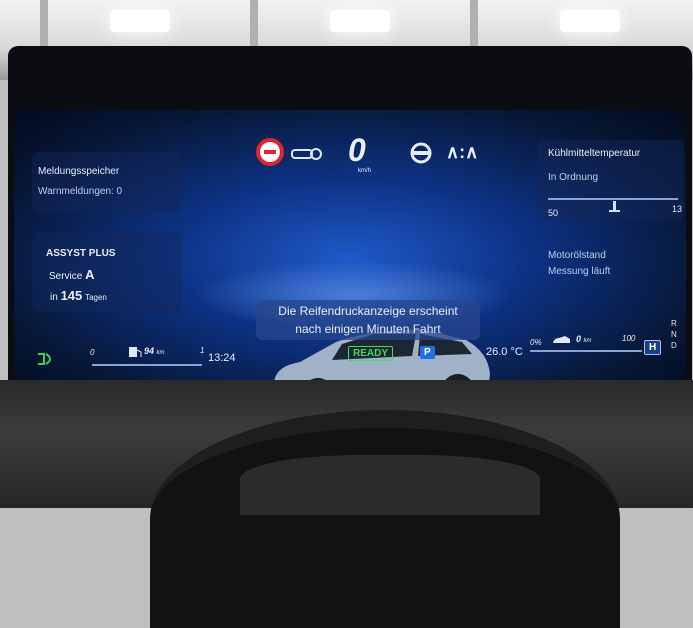  What do you see at coordinates (504, 352) in the screenshot?
I see `outside-temperature: 26.0 °C` at bounding box center [504, 352].